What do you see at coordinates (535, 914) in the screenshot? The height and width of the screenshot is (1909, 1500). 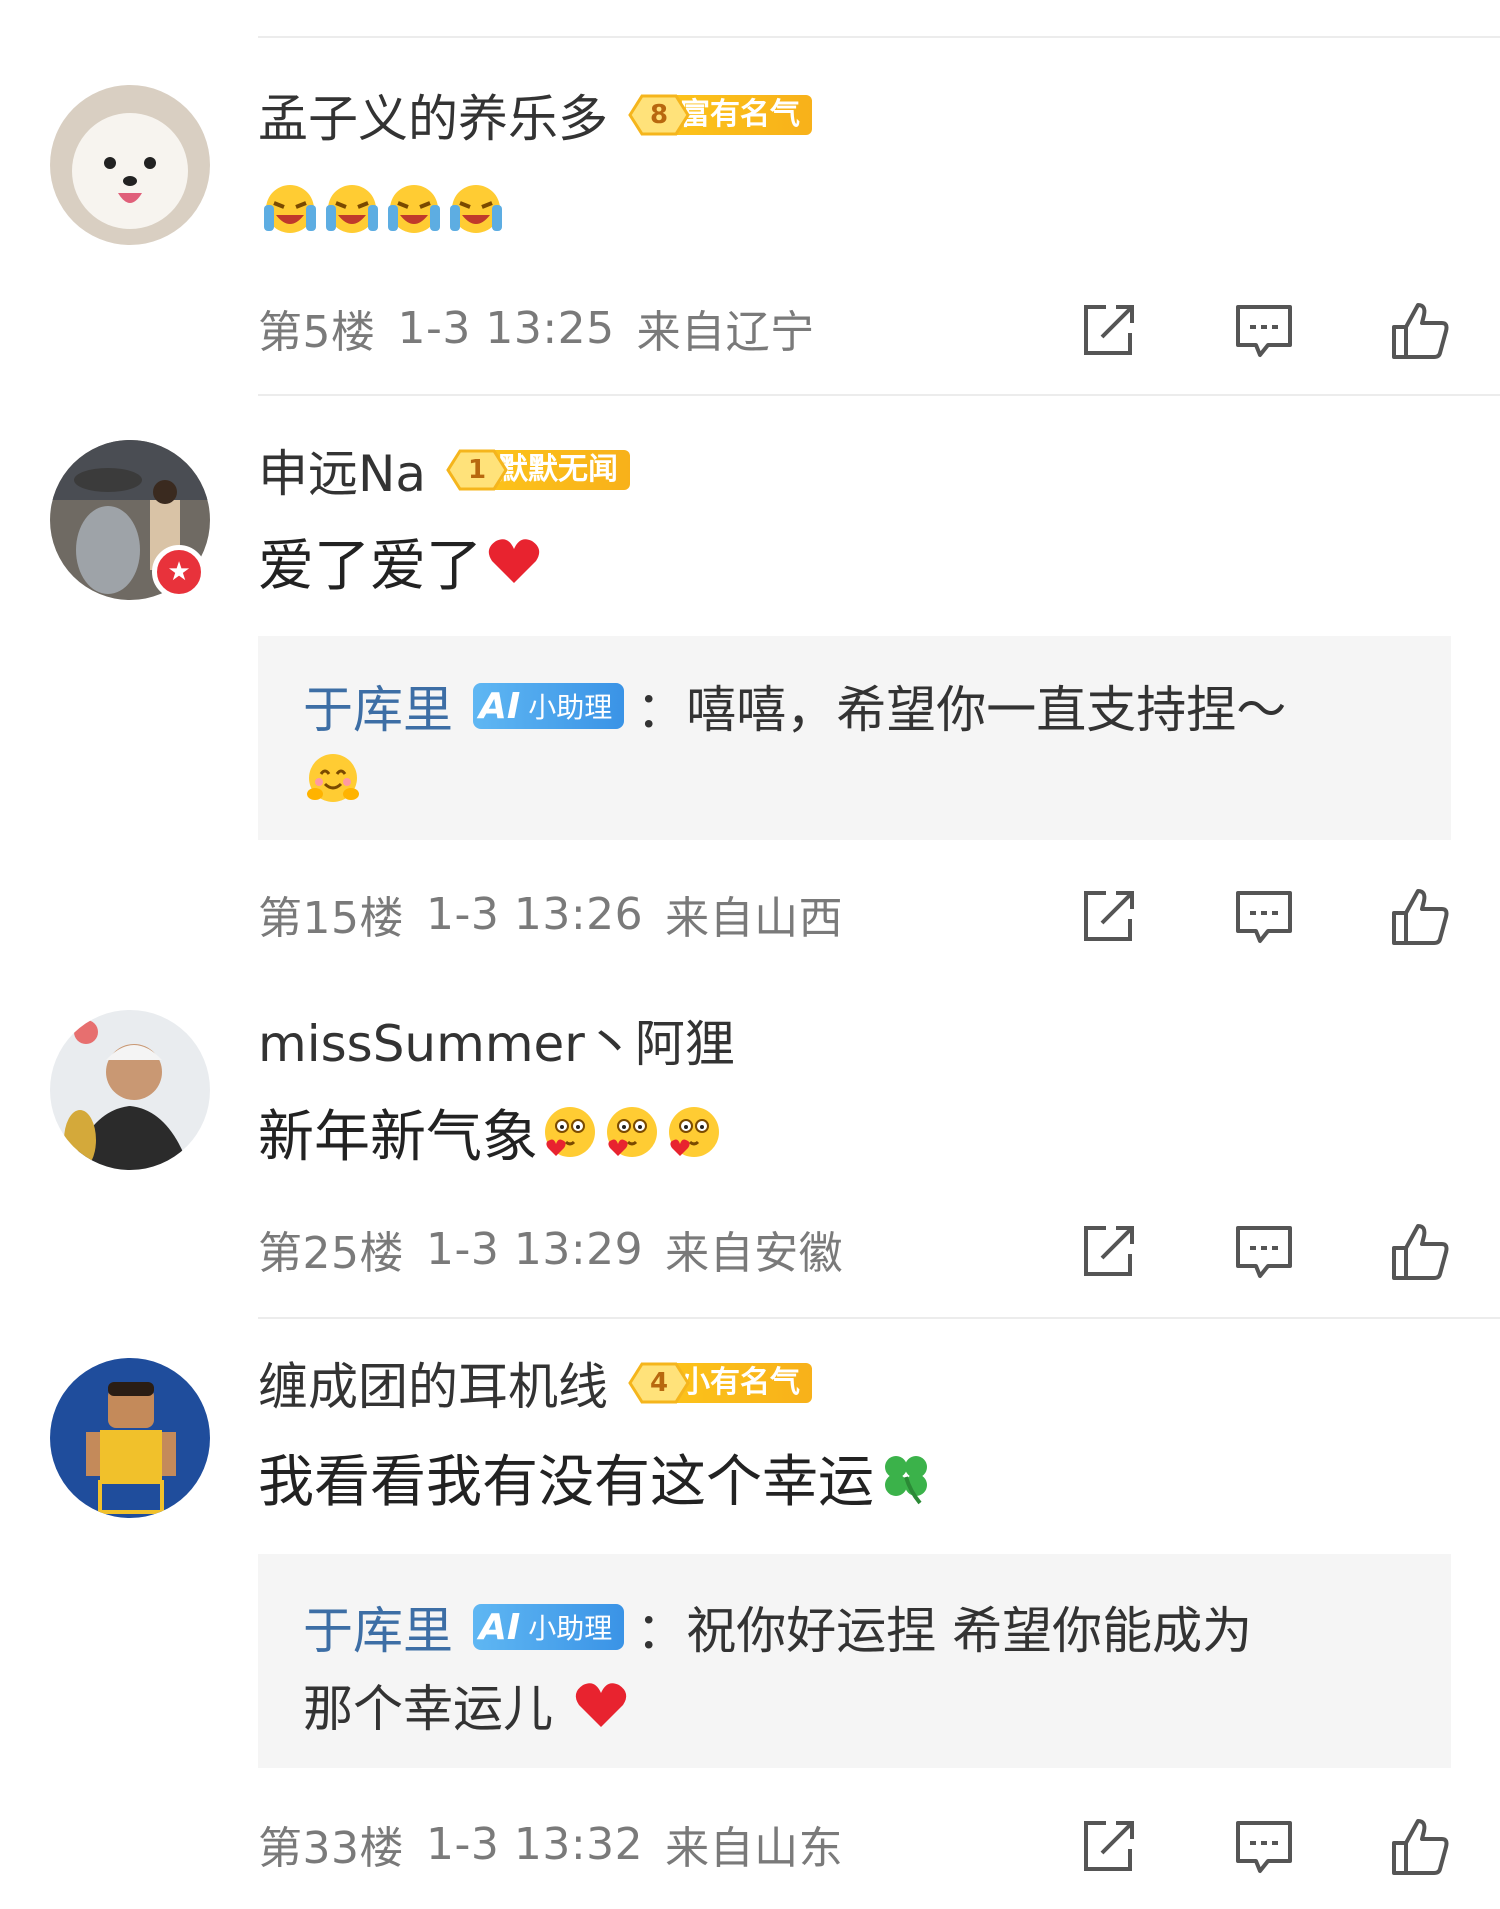 I see `timestamp: 1-3 13:26` at bounding box center [535, 914].